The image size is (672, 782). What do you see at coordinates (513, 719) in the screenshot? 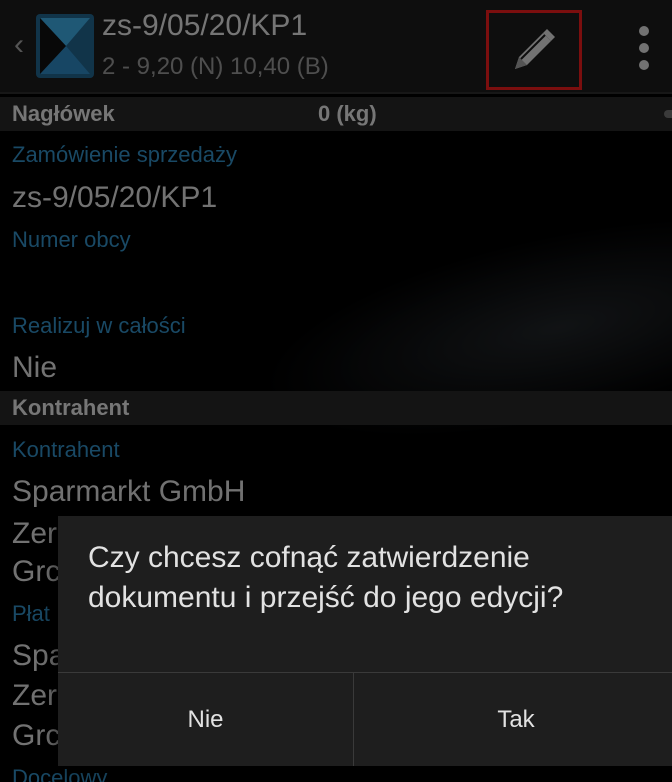
I see `yes-button: Tak` at bounding box center [513, 719].